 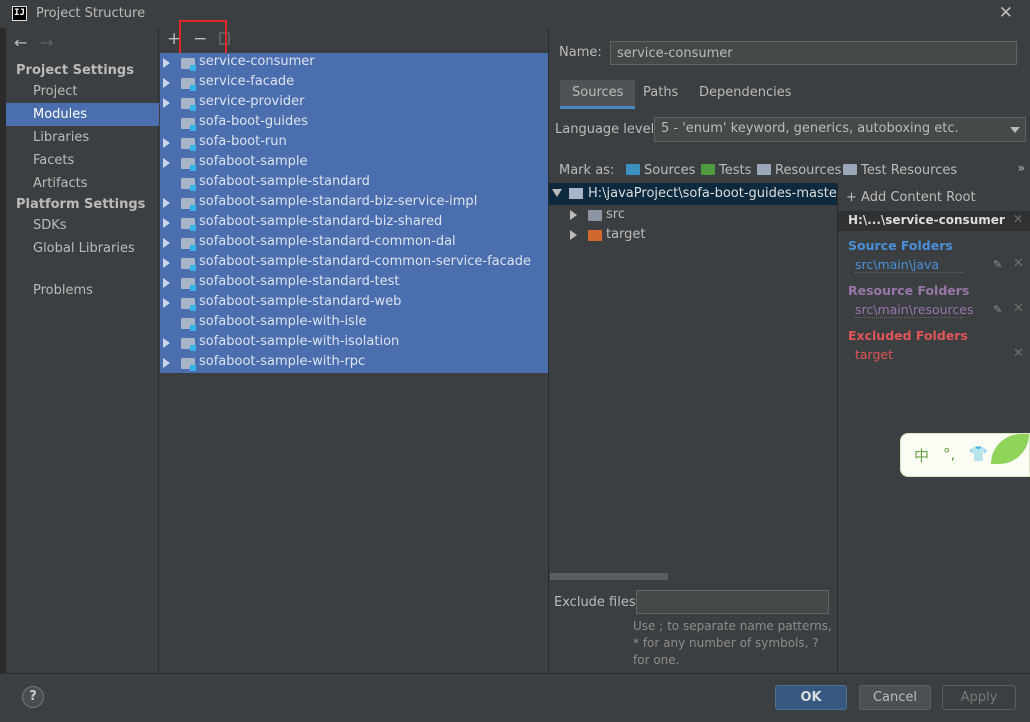 I want to click on nav-row: ← →, so click(x=82, y=42).